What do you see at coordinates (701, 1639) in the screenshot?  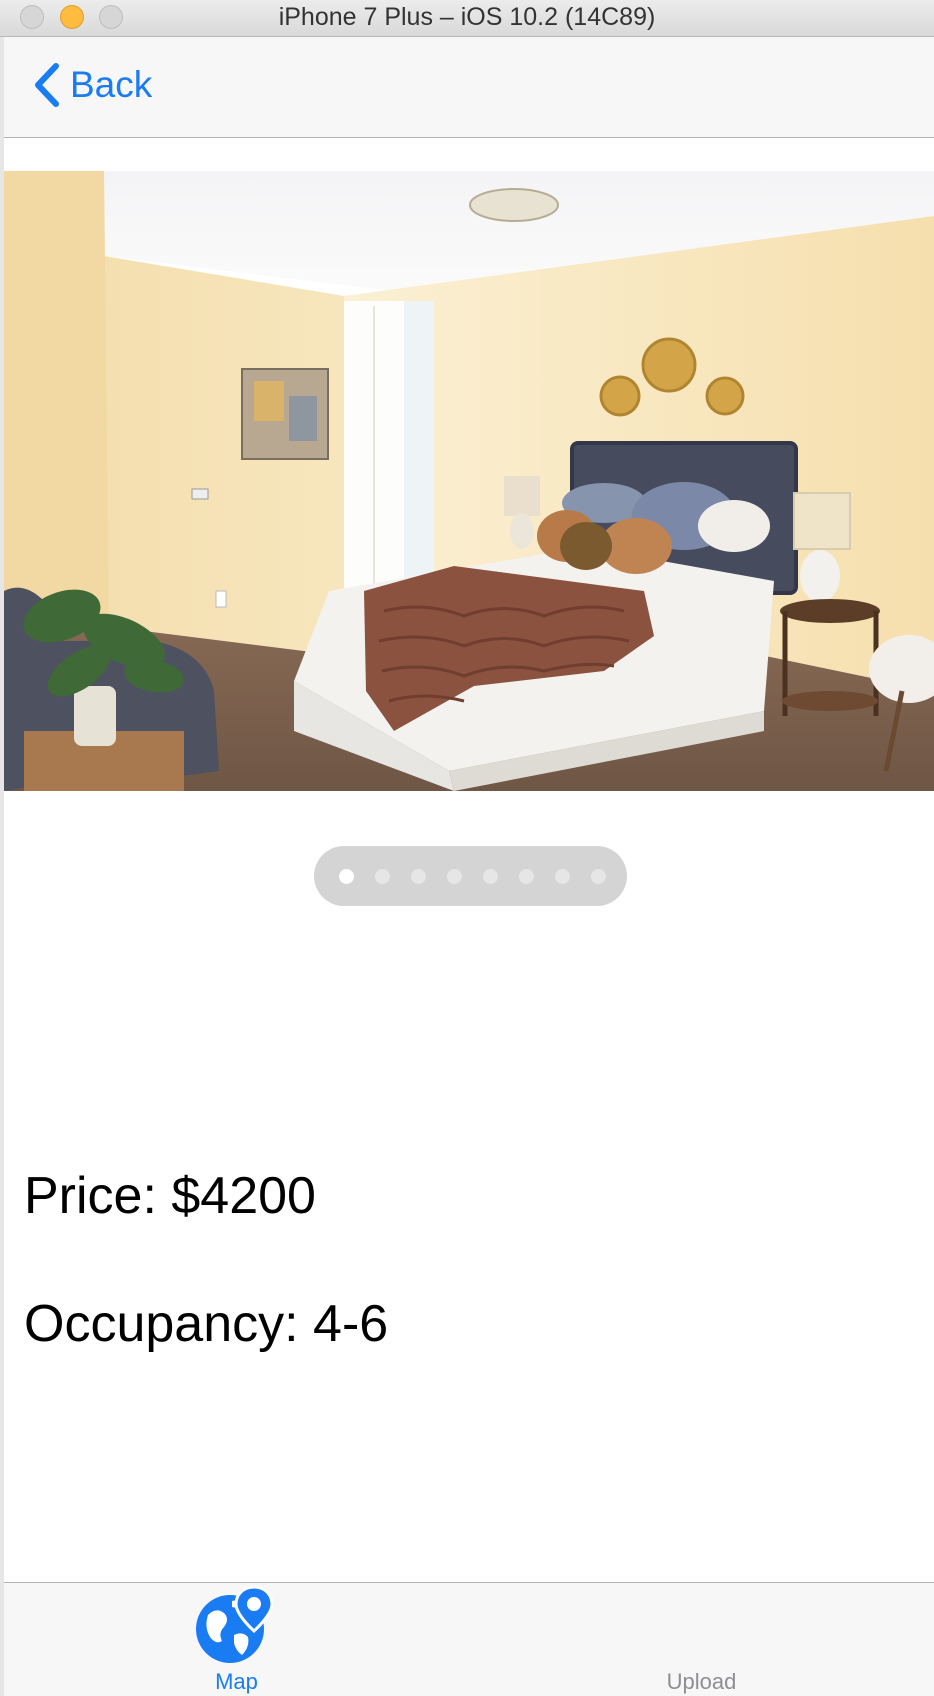 I see `tab-upload: Upload` at bounding box center [701, 1639].